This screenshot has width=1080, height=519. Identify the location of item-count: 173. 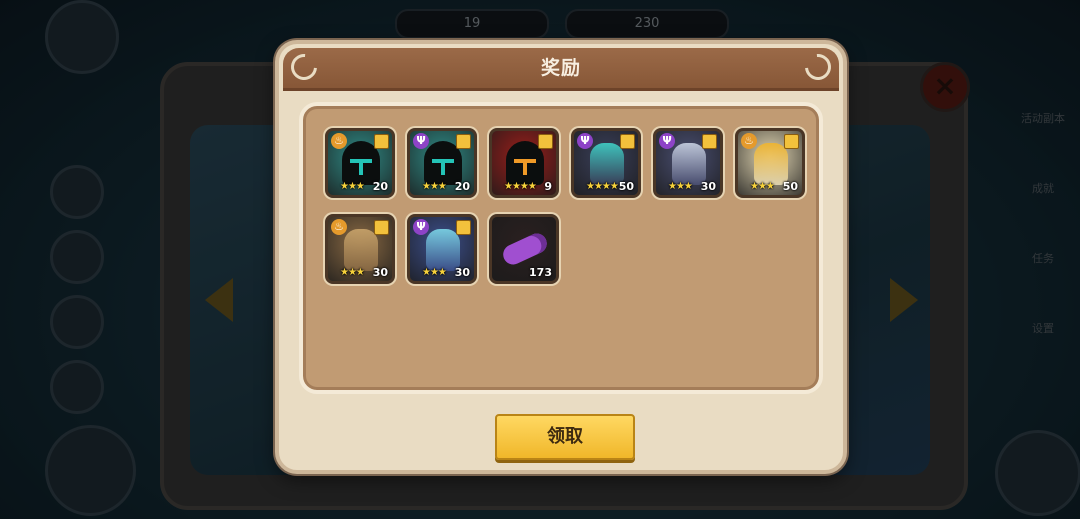
(540, 272).